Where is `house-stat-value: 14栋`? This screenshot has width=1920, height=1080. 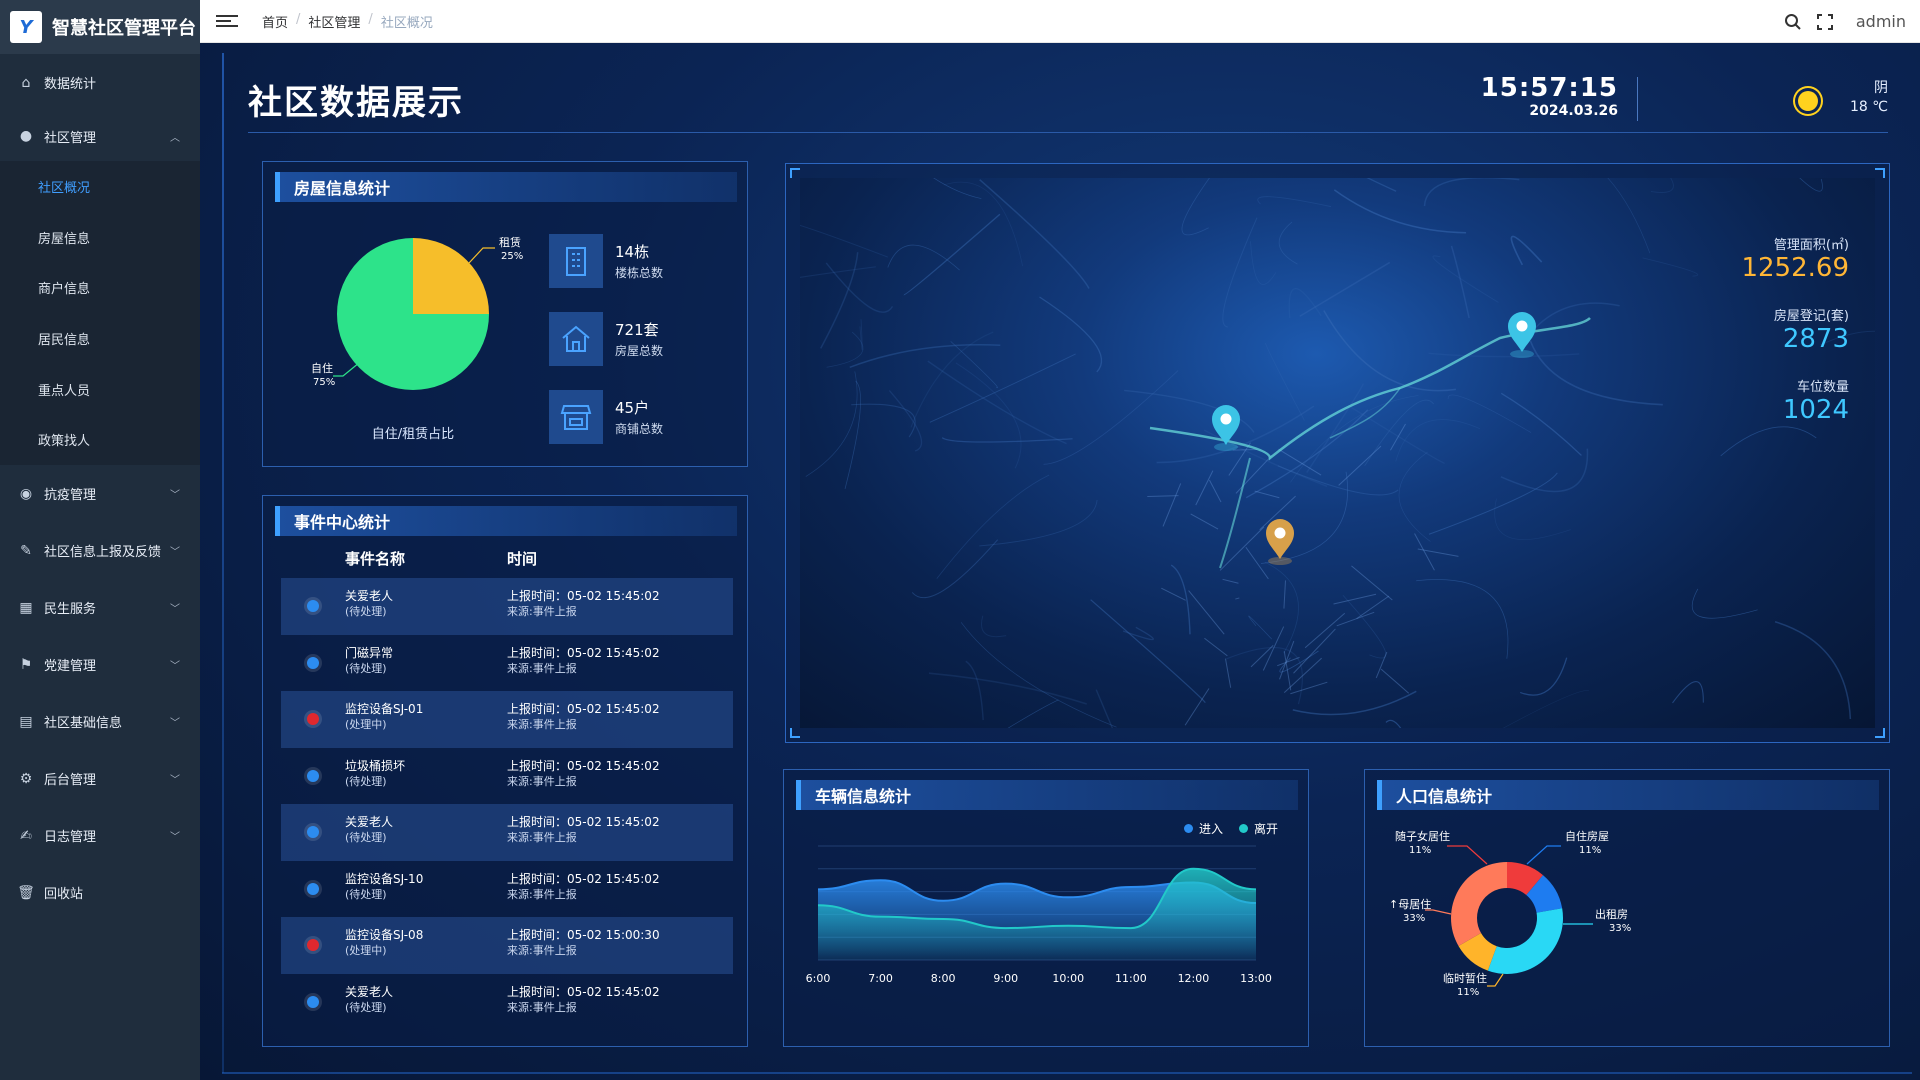
house-stat-value: 14栋 is located at coordinates (632, 252).